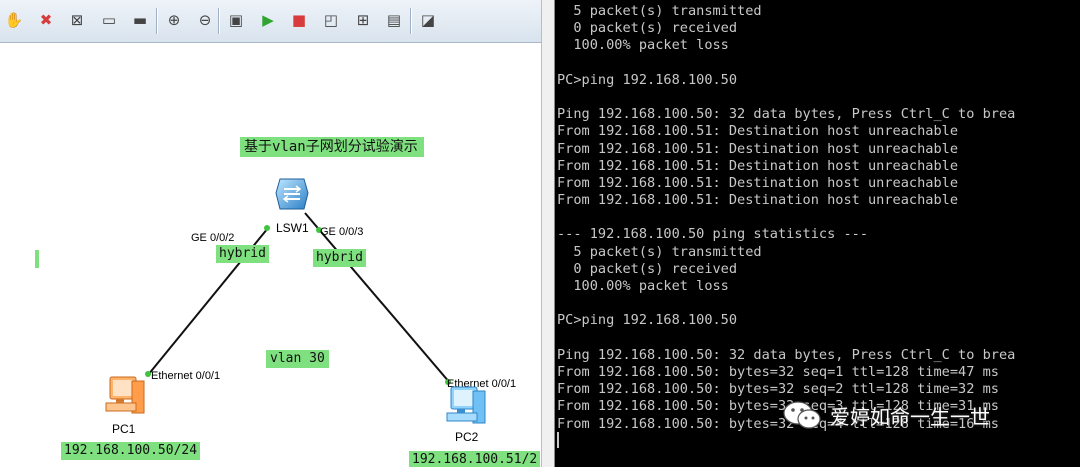 Image resolution: width=1080 pixels, height=467 pixels. What do you see at coordinates (140, 20) in the screenshot?
I see `textbox-icon: ▬` at bounding box center [140, 20].